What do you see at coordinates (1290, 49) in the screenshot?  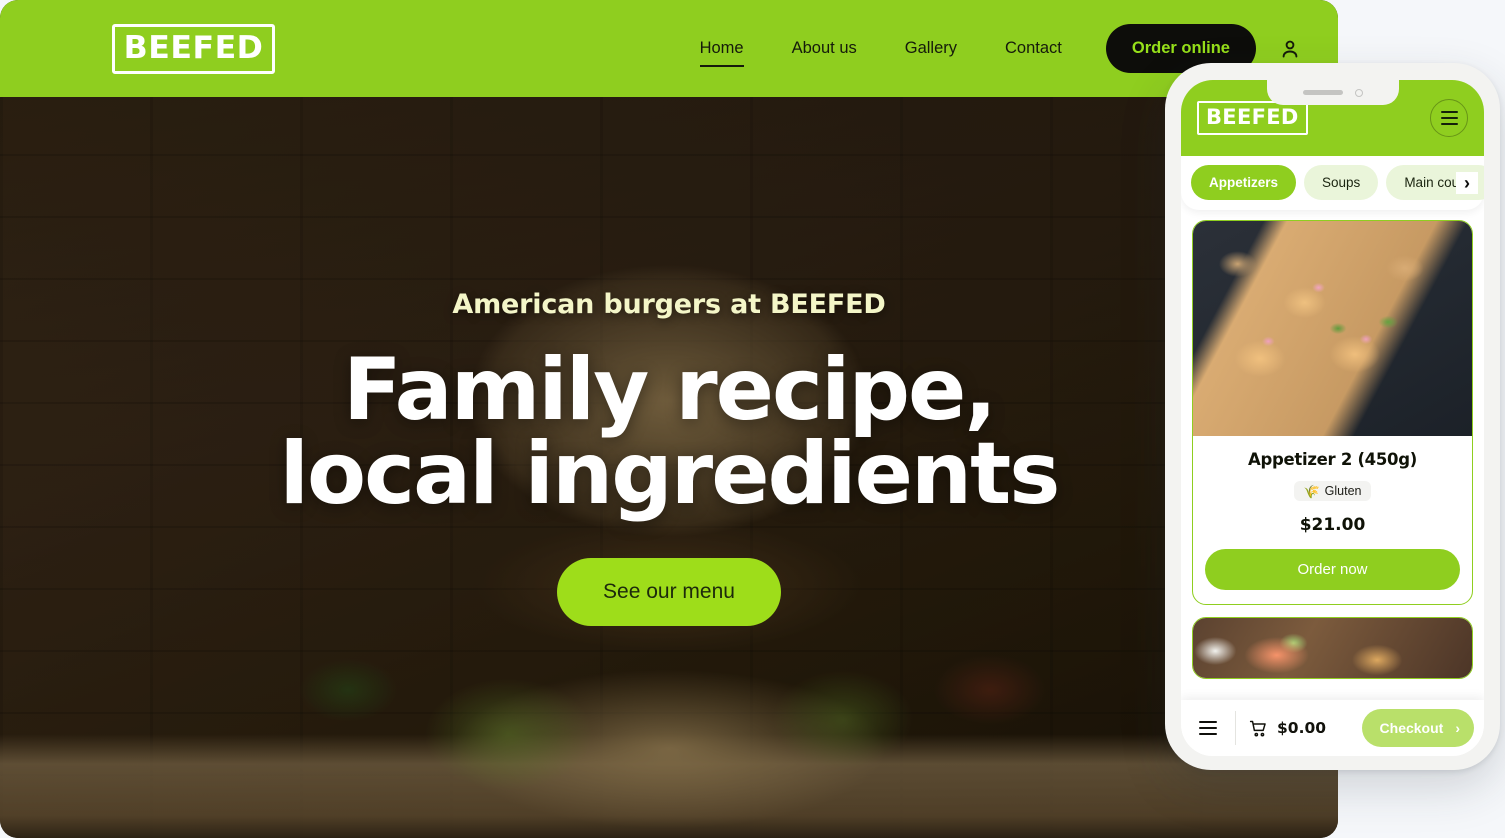 I see `user-icon` at bounding box center [1290, 49].